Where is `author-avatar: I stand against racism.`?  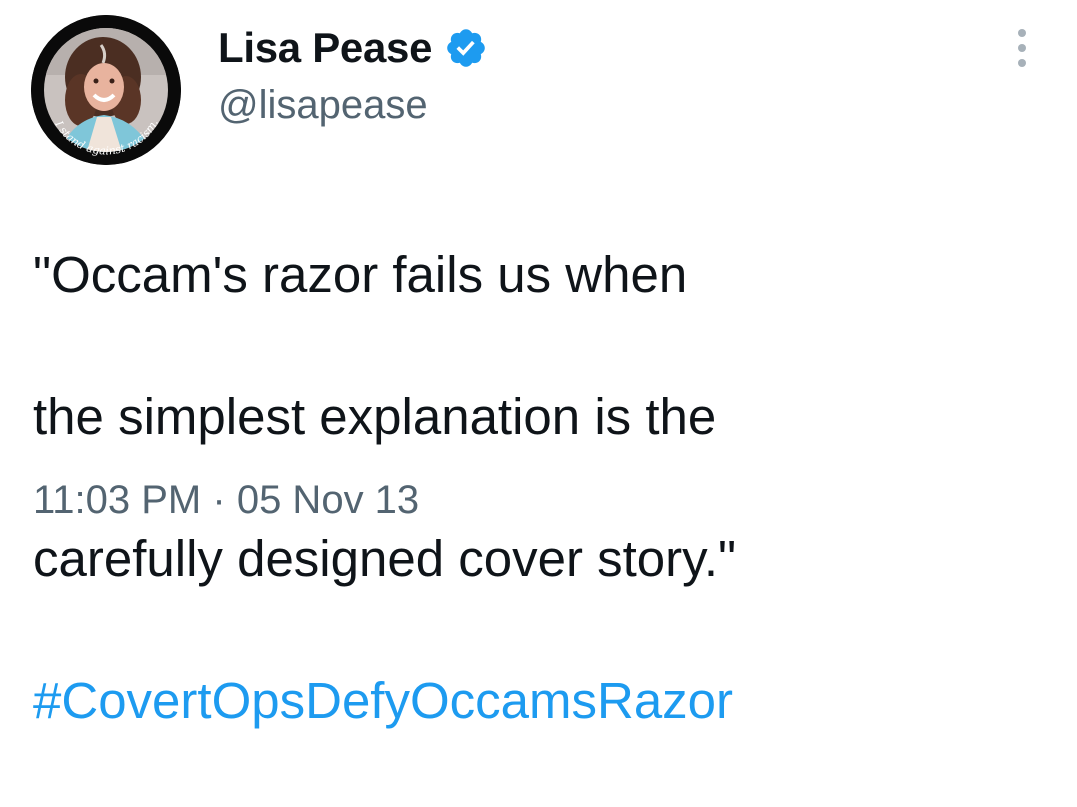 author-avatar: I stand against racism. is located at coordinates (106, 90).